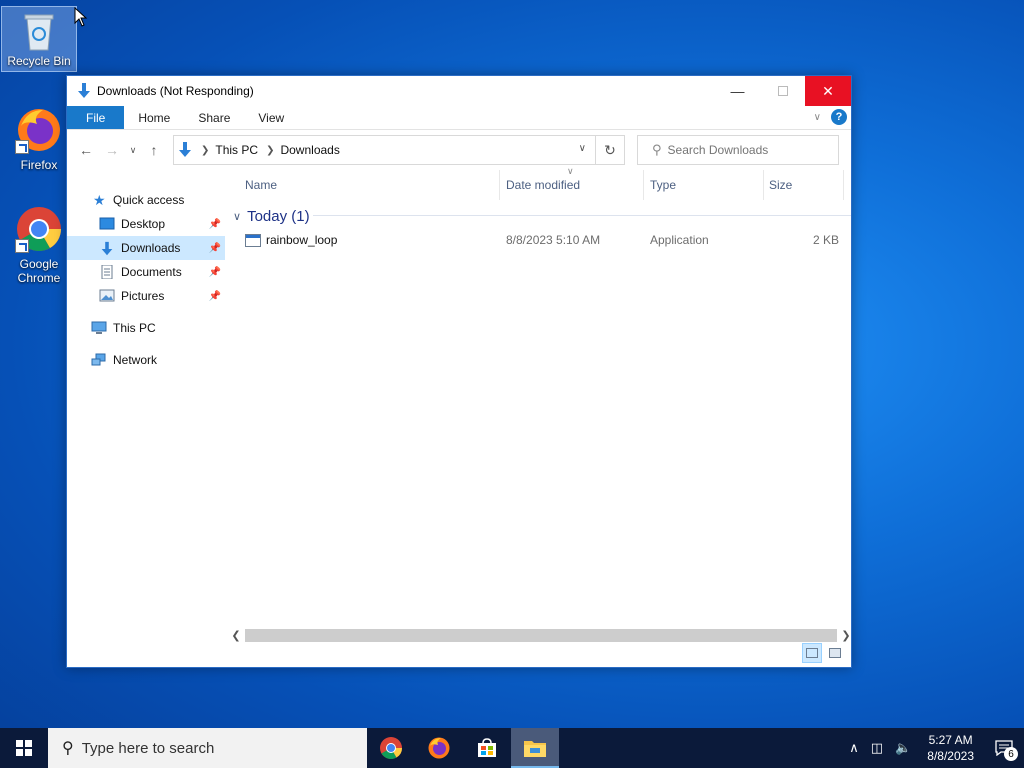 The image size is (1024, 768). What do you see at coordinates (950, 740) in the screenshot?
I see `clock-time: 5:27 AM` at bounding box center [950, 740].